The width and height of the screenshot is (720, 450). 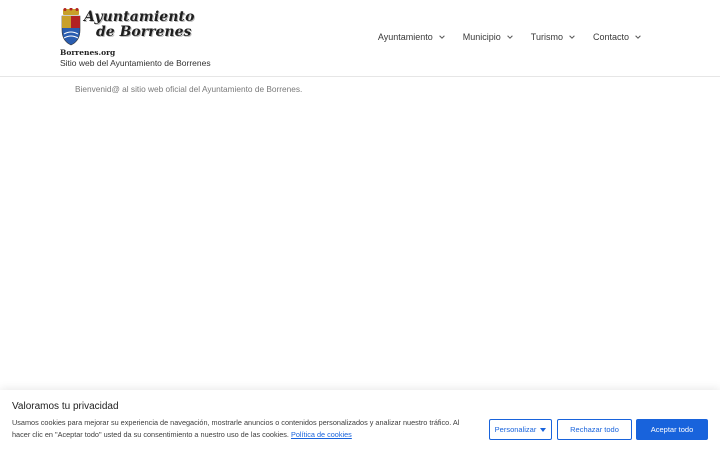 I want to click on nav-item-municipio: Municipio, so click(x=488, y=37).